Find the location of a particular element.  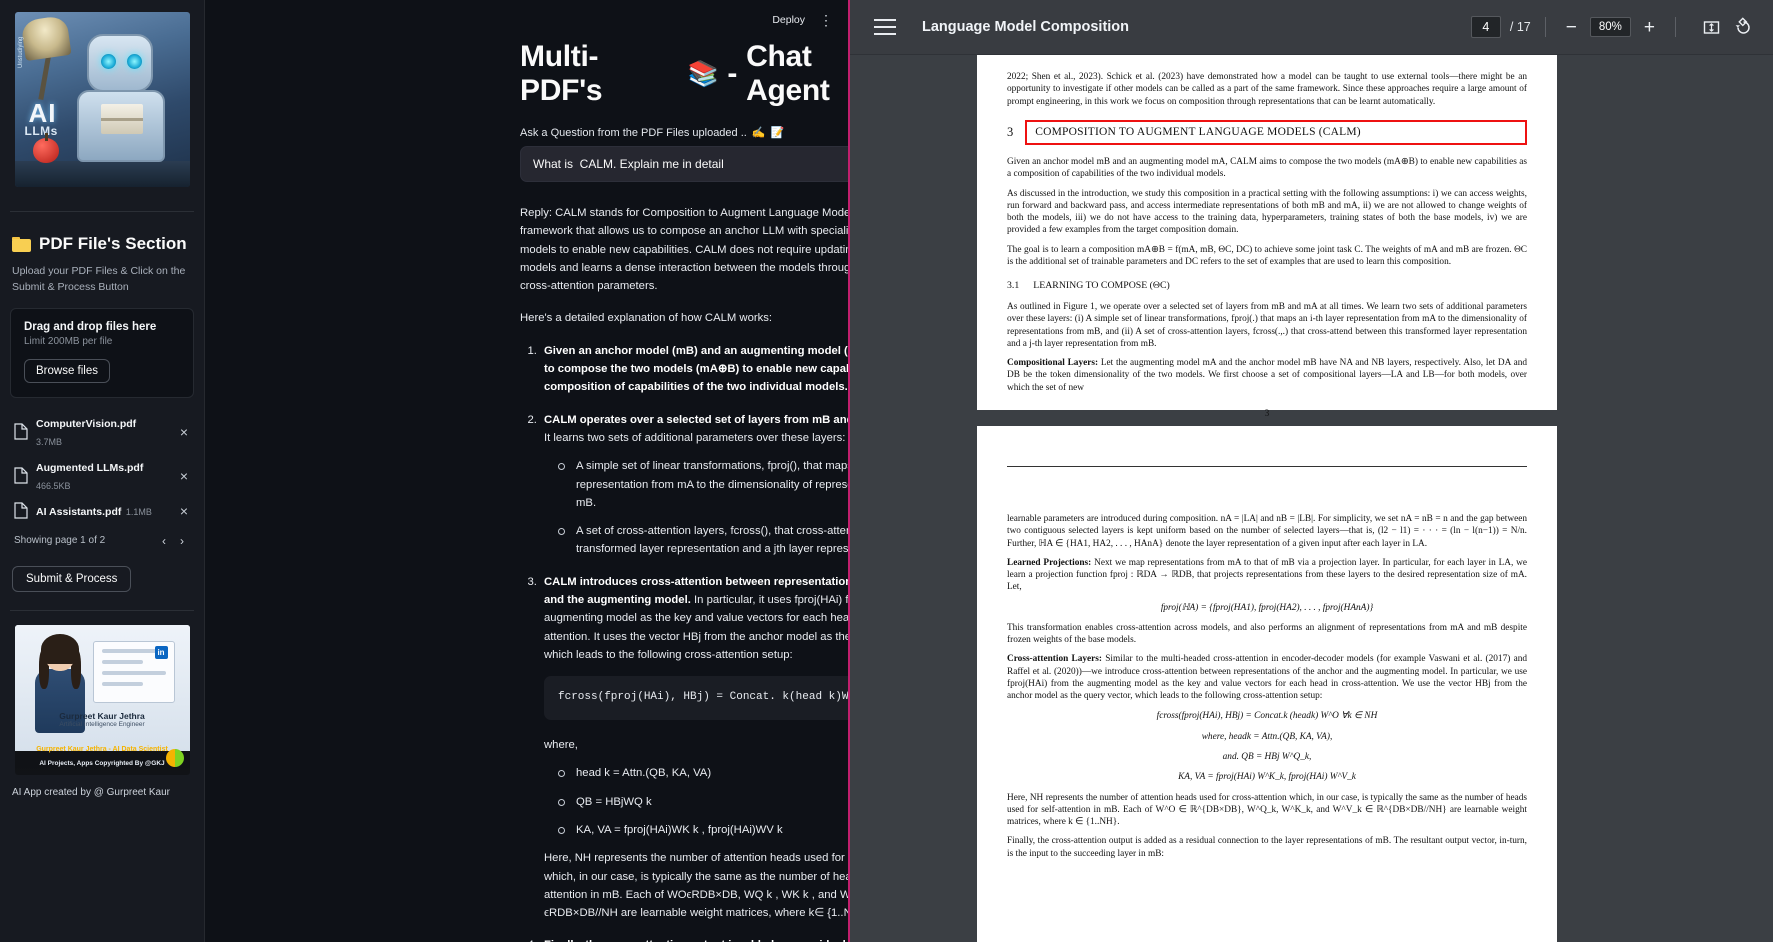

kebab-menu-icon: ⋮ is located at coordinates (826, 20).